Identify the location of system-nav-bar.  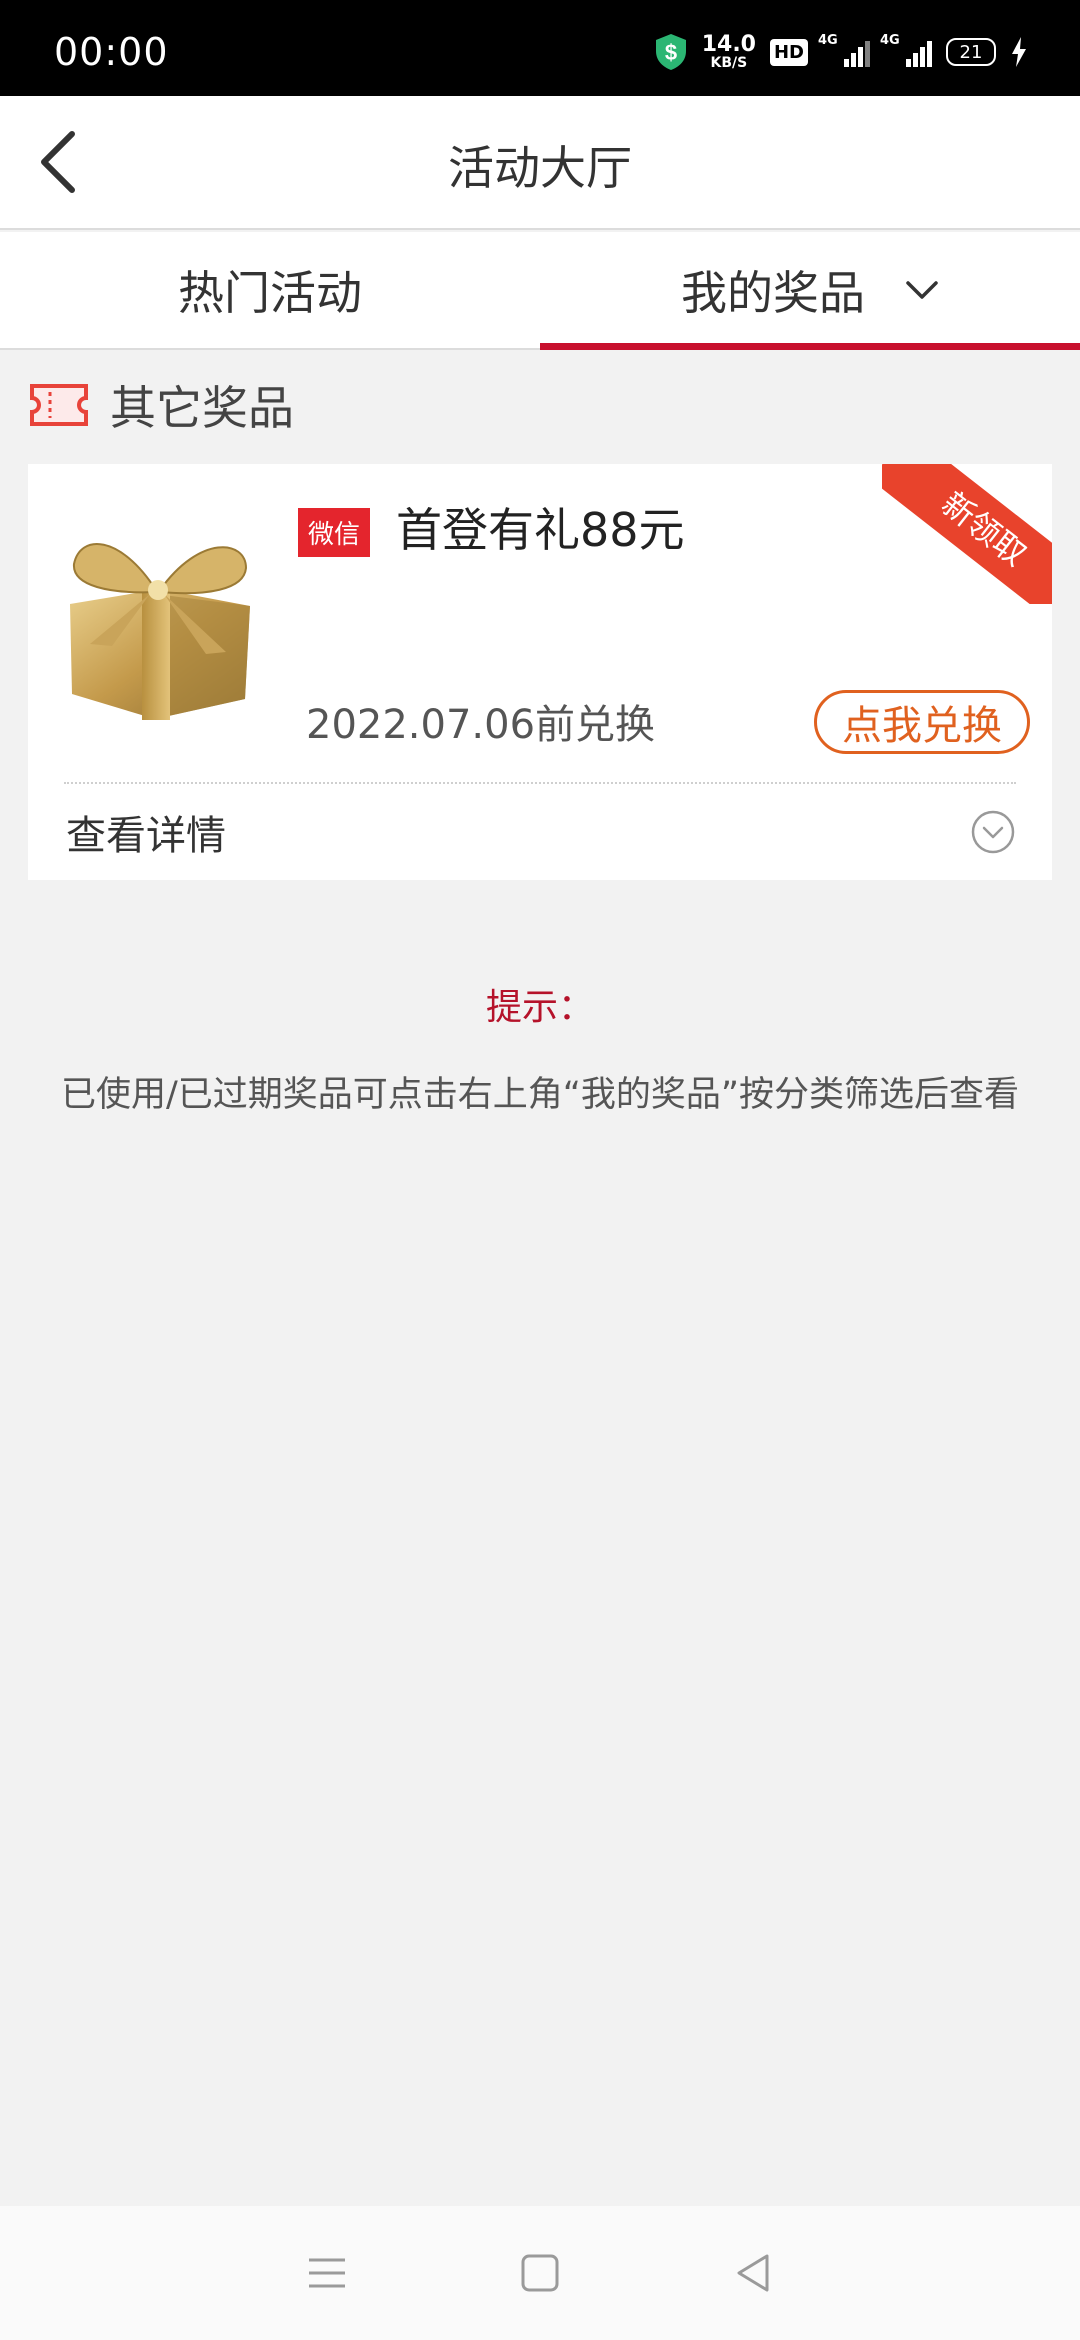
(540, 2273).